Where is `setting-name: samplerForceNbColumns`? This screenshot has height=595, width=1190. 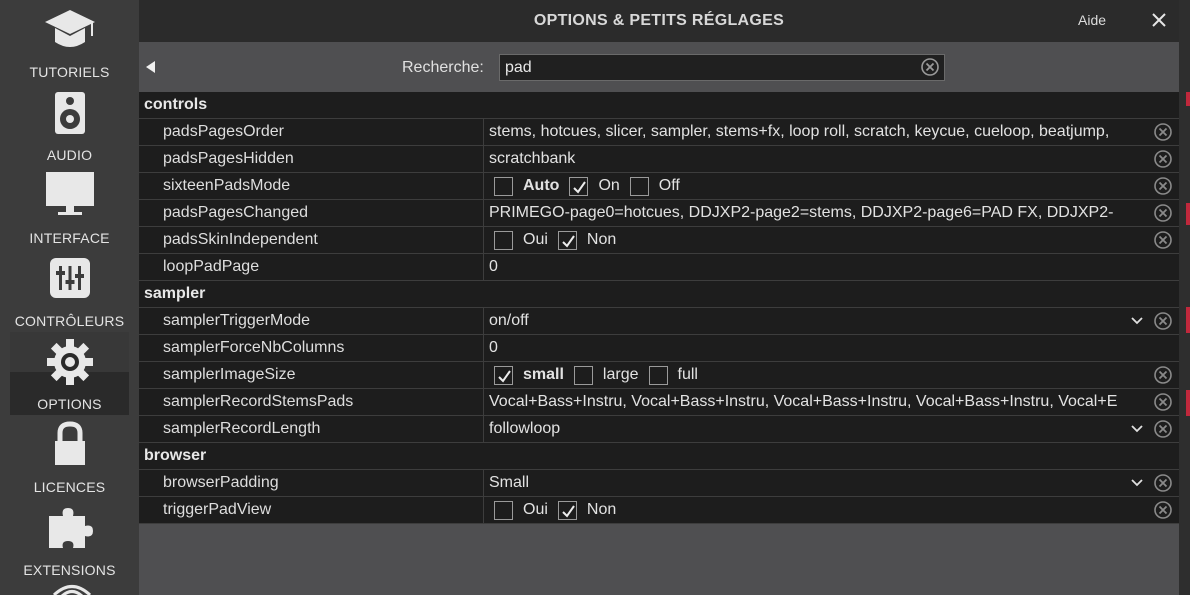 setting-name: samplerForceNbColumns is located at coordinates (311, 348).